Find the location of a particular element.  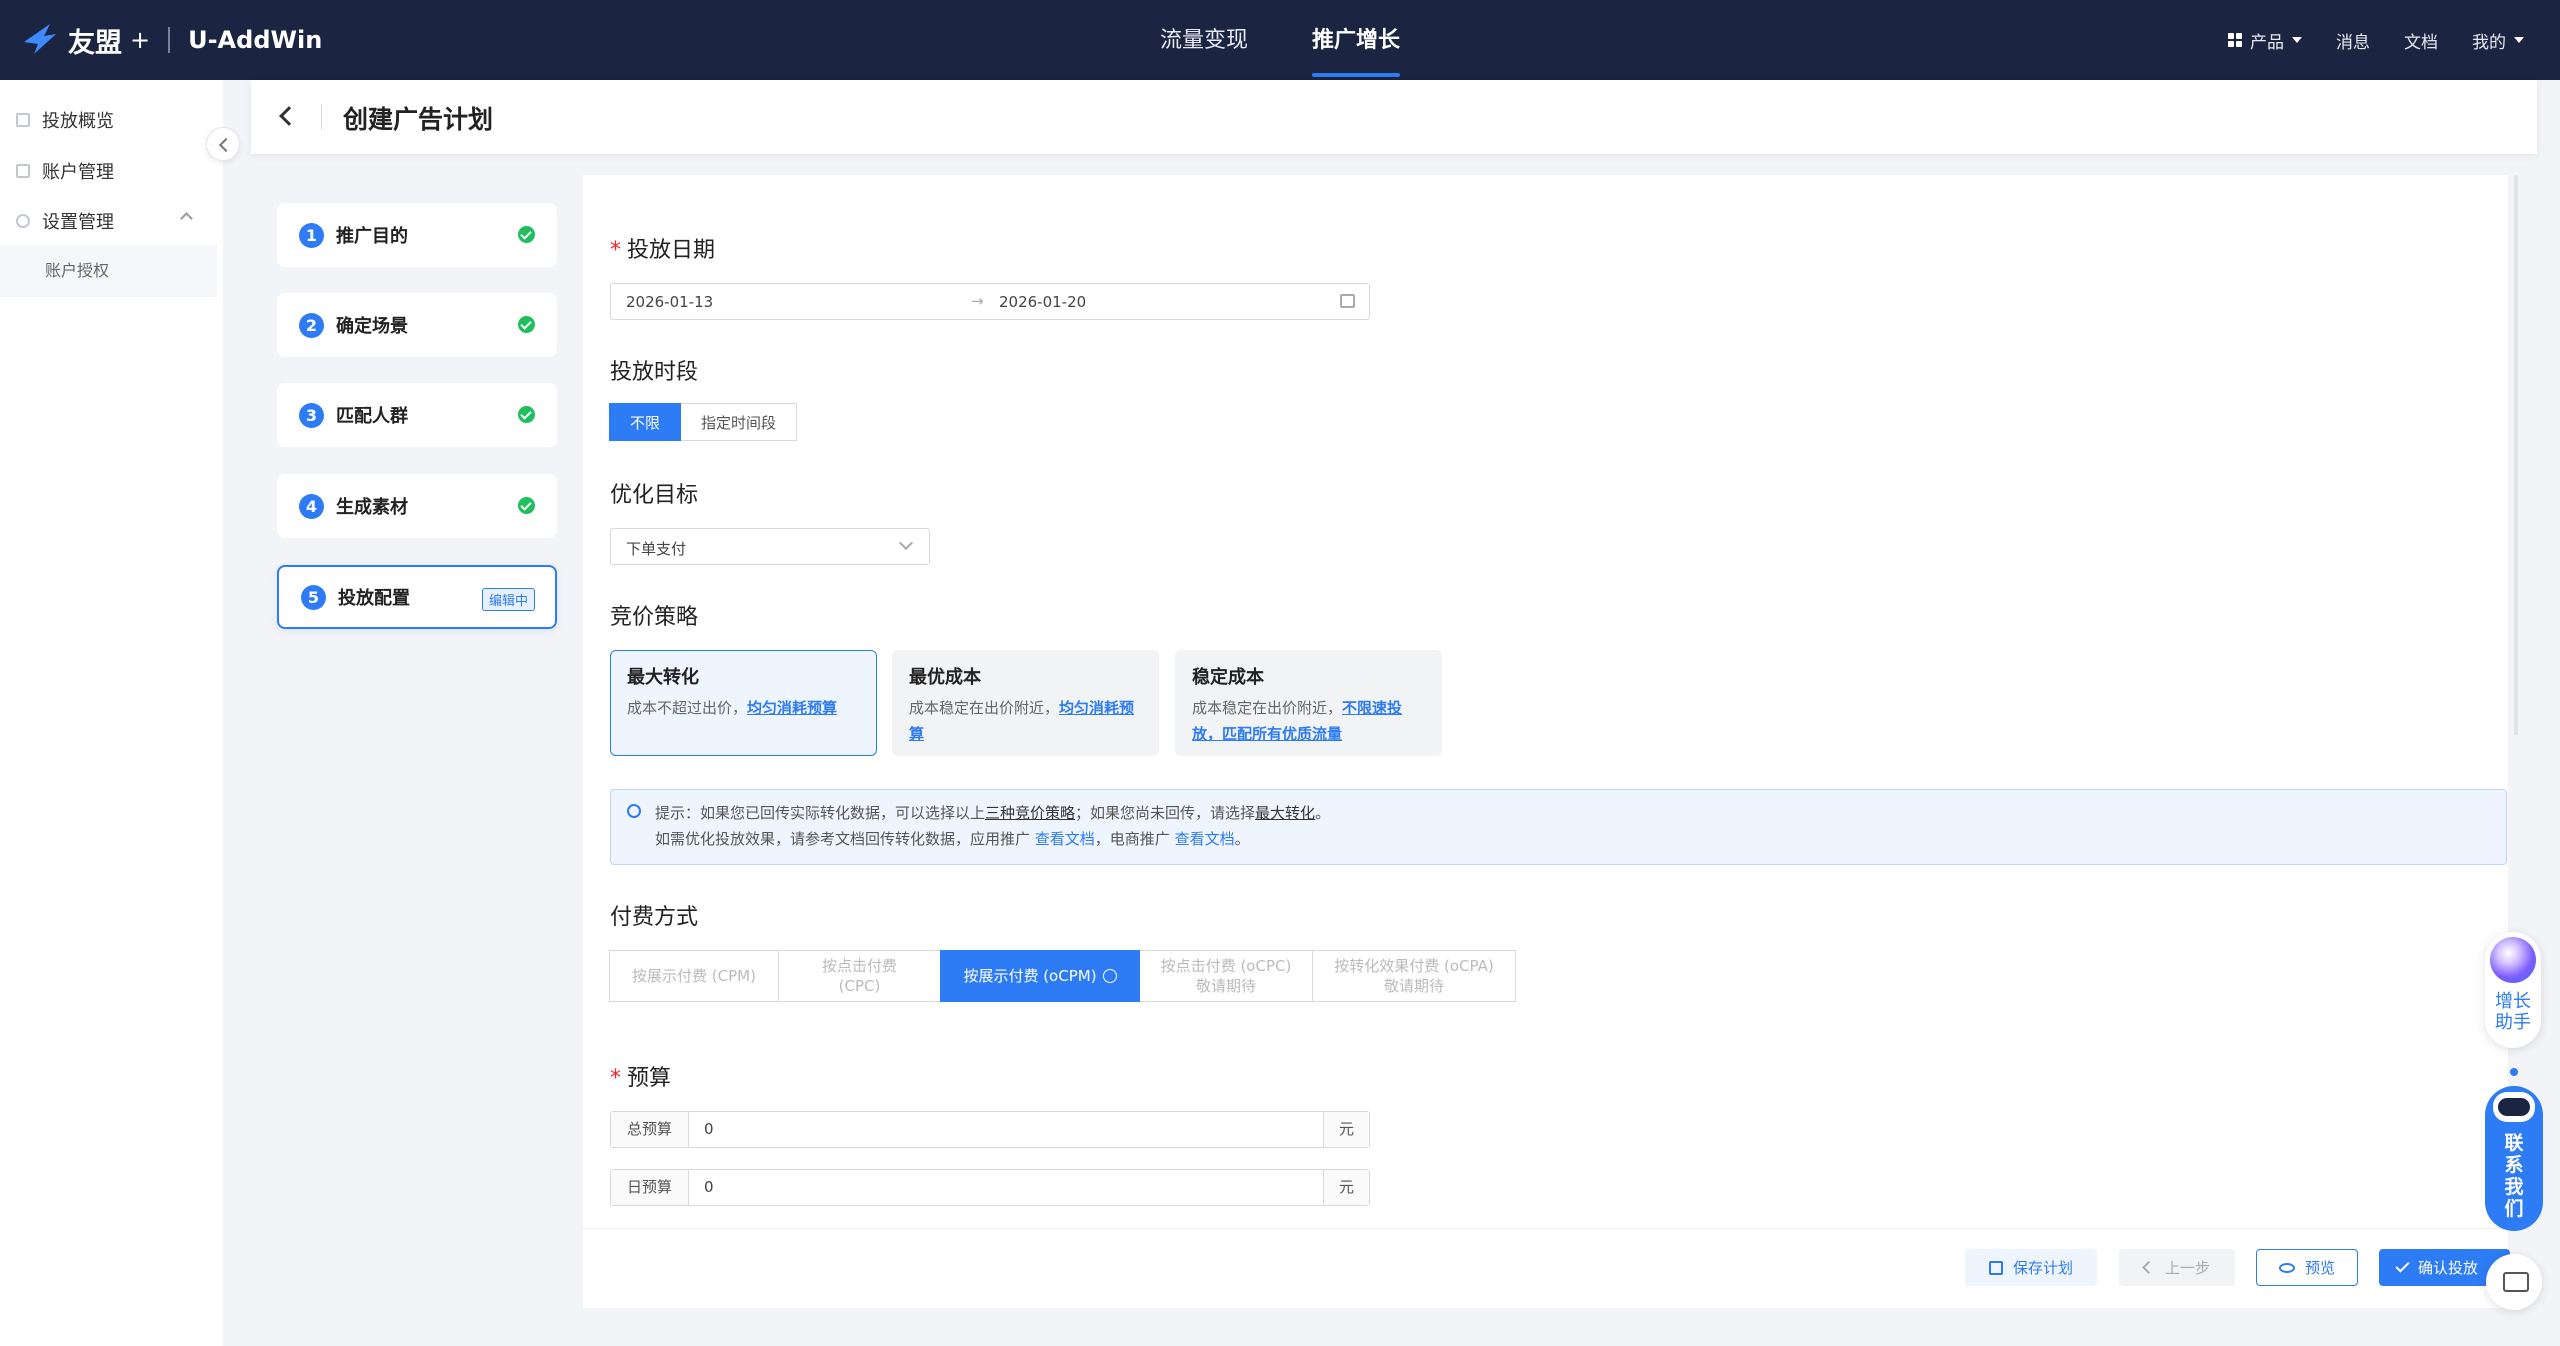

sidebar-item-settings: 设置管理 is located at coordinates (105, 221).